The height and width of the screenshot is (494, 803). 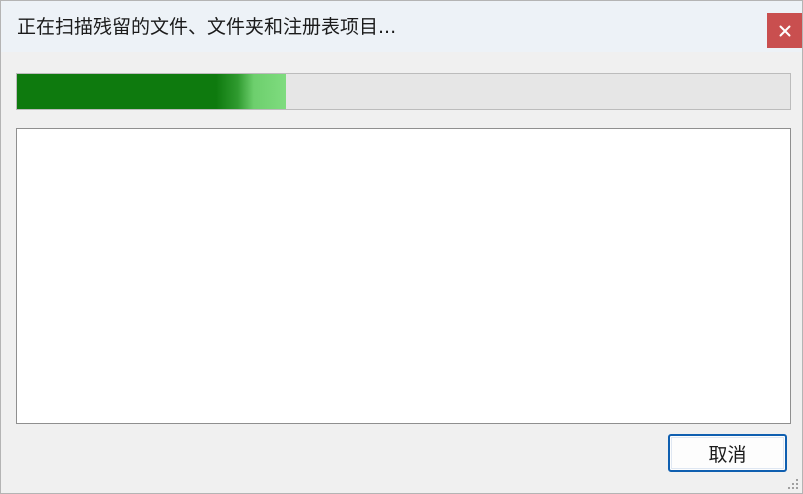 I want to click on cancel-button-label: 取消, so click(x=727, y=454).